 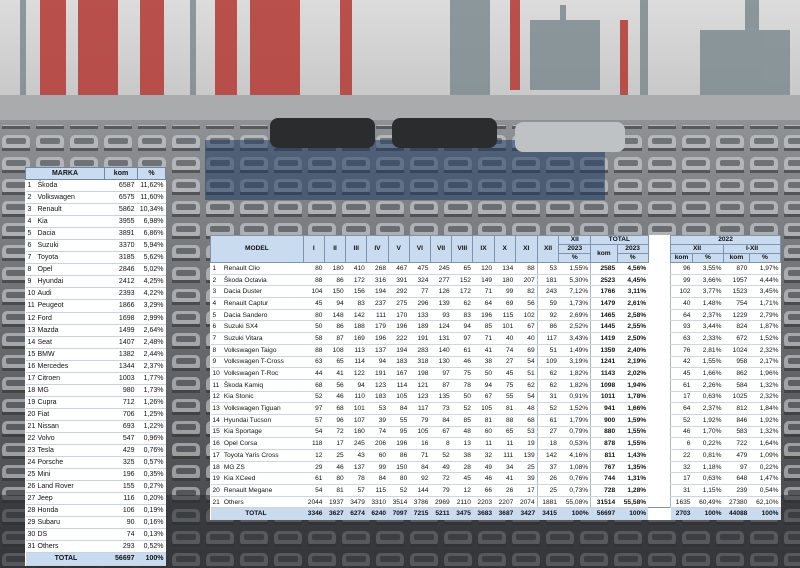 What do you see at coordinates (30, 511) in the screenshot?
I see `row-number: 28` at bounding box center [30, 511].